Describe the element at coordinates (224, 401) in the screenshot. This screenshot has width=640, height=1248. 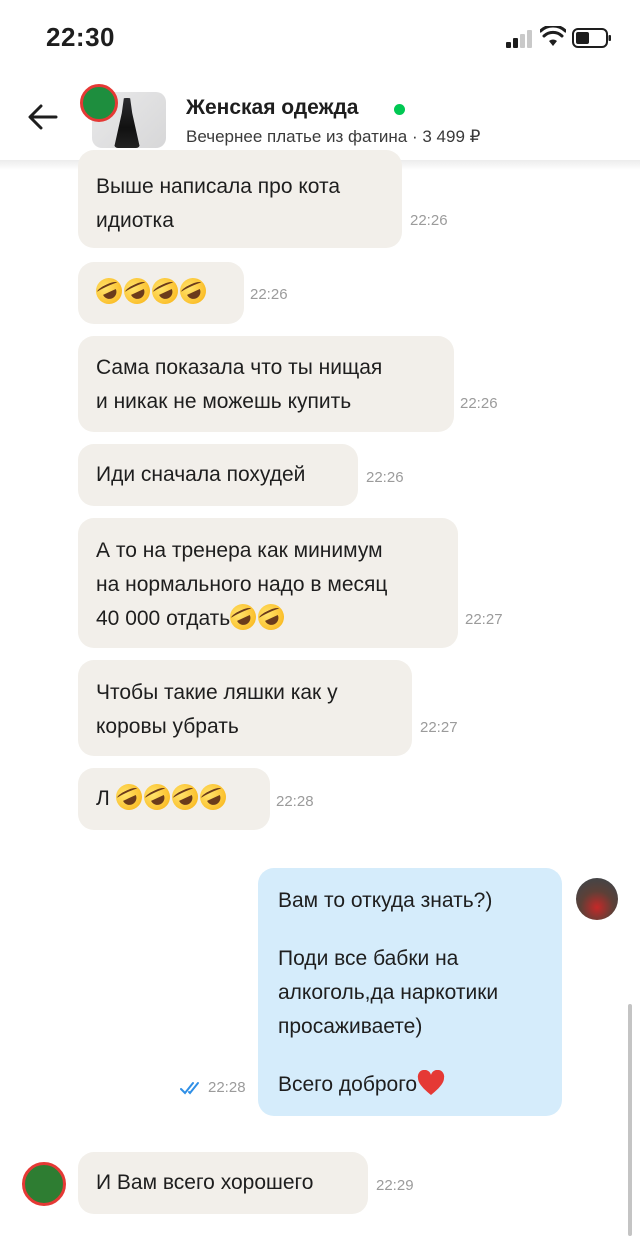
I see `message-text: и никак не можешь купить` at that location.